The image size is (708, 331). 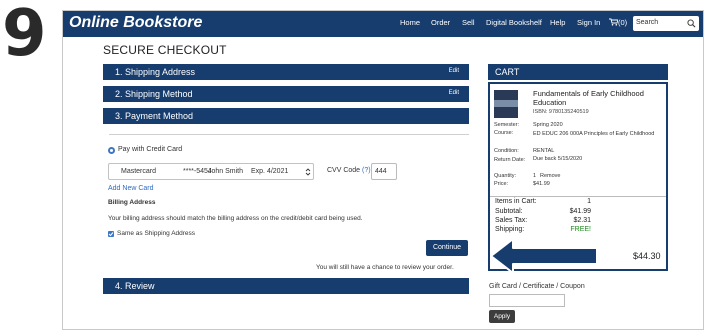 What do you see at coordinates (286, 72) in the screenshot?
I see `step-shipping-address: 1. Shipping Address Edit` at bounding box center [286, 72].